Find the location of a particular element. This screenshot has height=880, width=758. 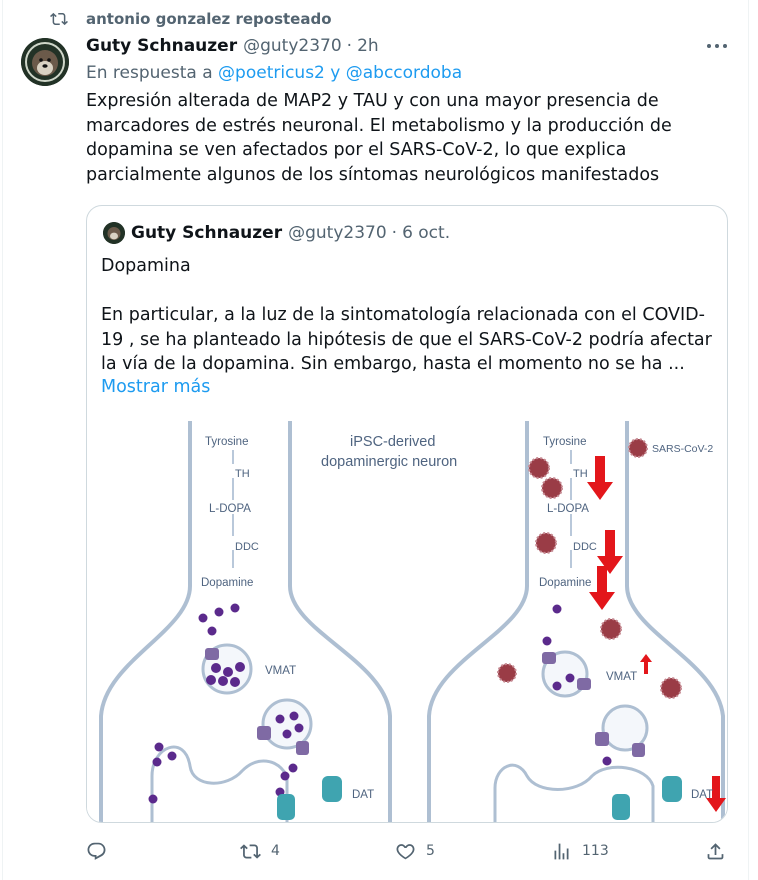

share-icon is located at coordinates (715, 850).